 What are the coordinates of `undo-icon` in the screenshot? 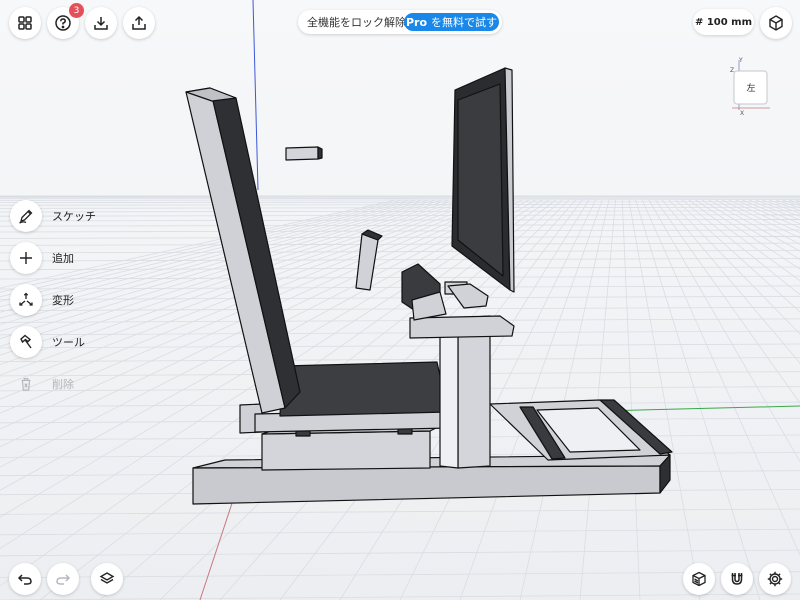 It's located at (24, 579).